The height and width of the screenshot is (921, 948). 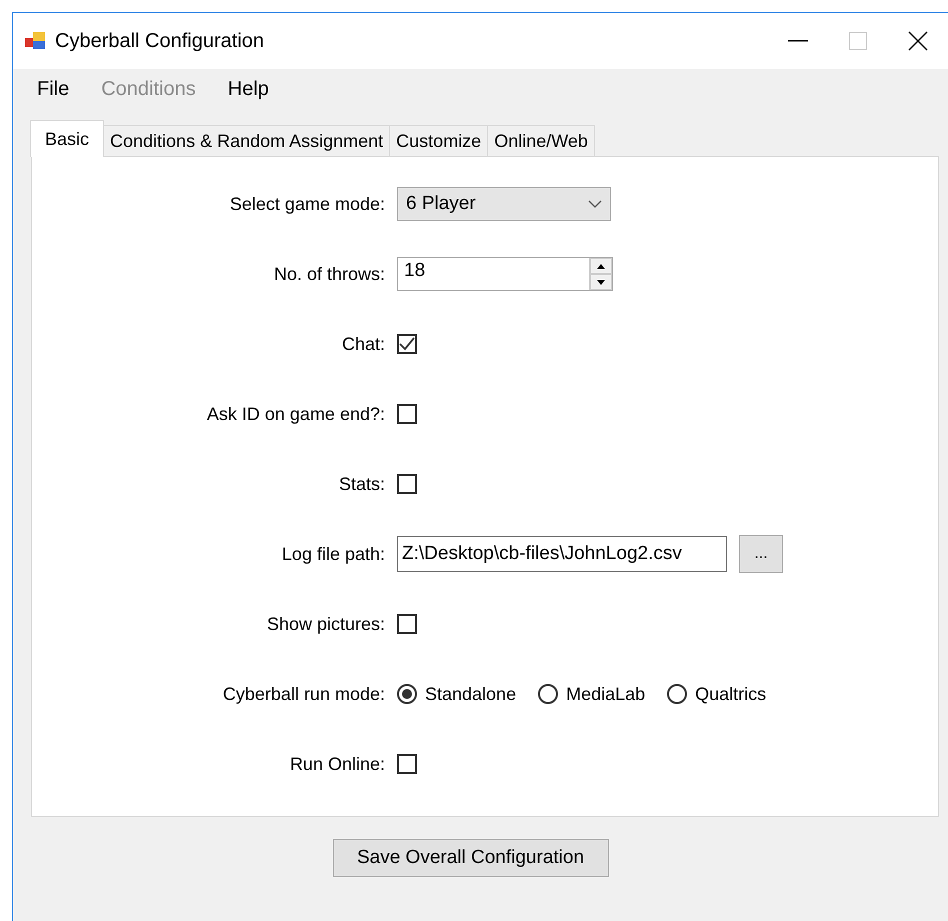 I want to click on log-path-field: Z:\Desktop\cb-files\JohnLog2.csv, so click(x=562, y=554).